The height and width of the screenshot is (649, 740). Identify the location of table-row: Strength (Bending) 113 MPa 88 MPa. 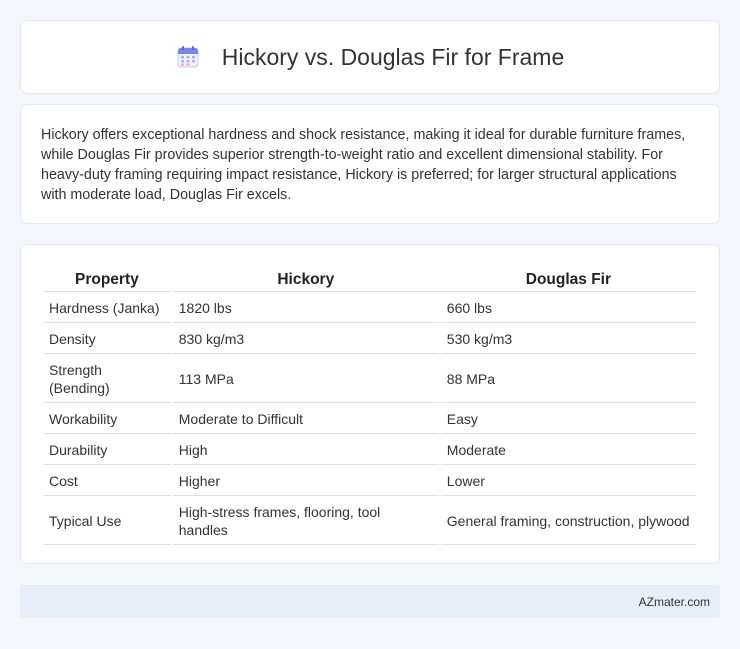
(369, 379).